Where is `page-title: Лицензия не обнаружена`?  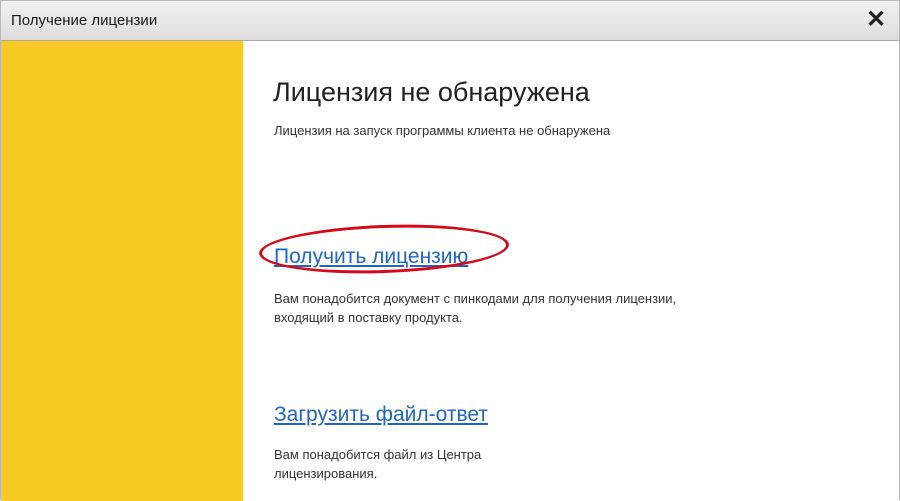 page-title: Лицензия не обнаружена is located at coordinates (431, 92).